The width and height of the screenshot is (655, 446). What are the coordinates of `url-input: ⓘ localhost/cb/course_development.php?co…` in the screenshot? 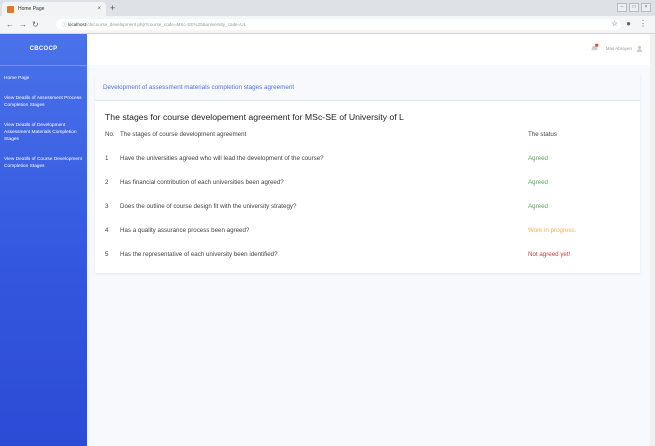 It's located at (338, 24).